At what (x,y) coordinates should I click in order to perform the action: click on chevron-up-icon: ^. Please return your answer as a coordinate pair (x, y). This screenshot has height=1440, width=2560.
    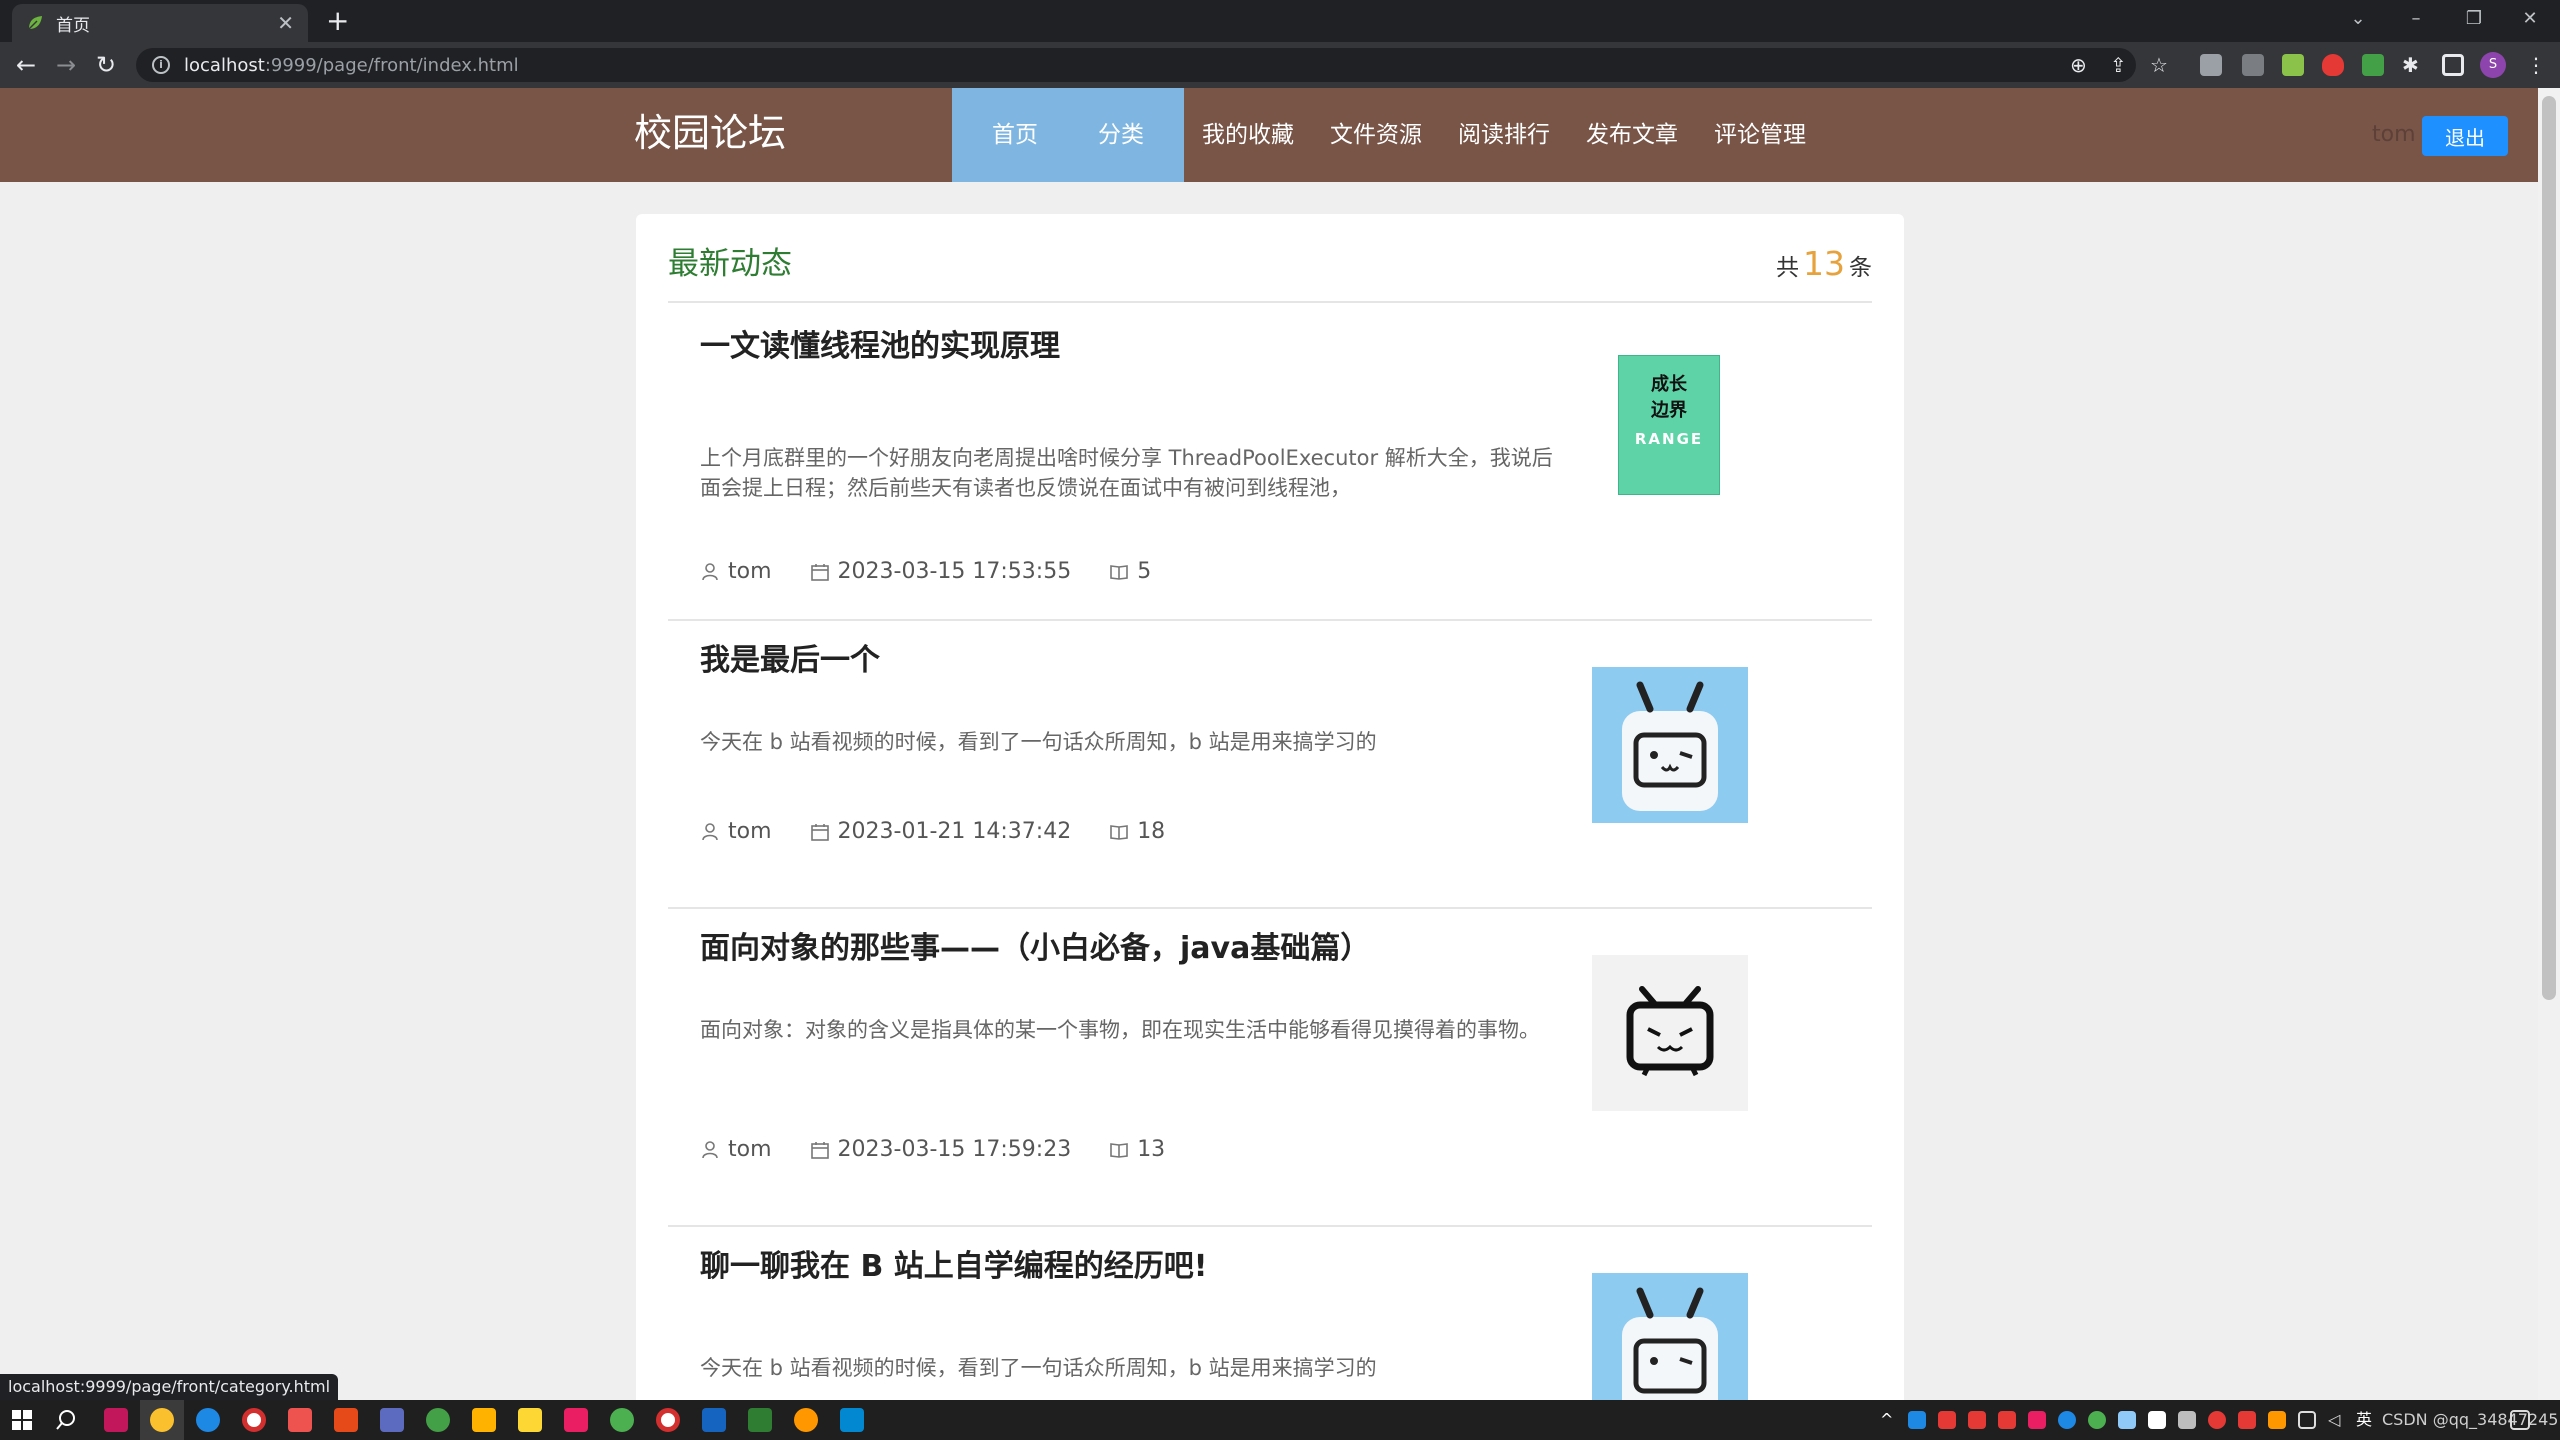
    Looking at the image, I should click on (1888, 1420).